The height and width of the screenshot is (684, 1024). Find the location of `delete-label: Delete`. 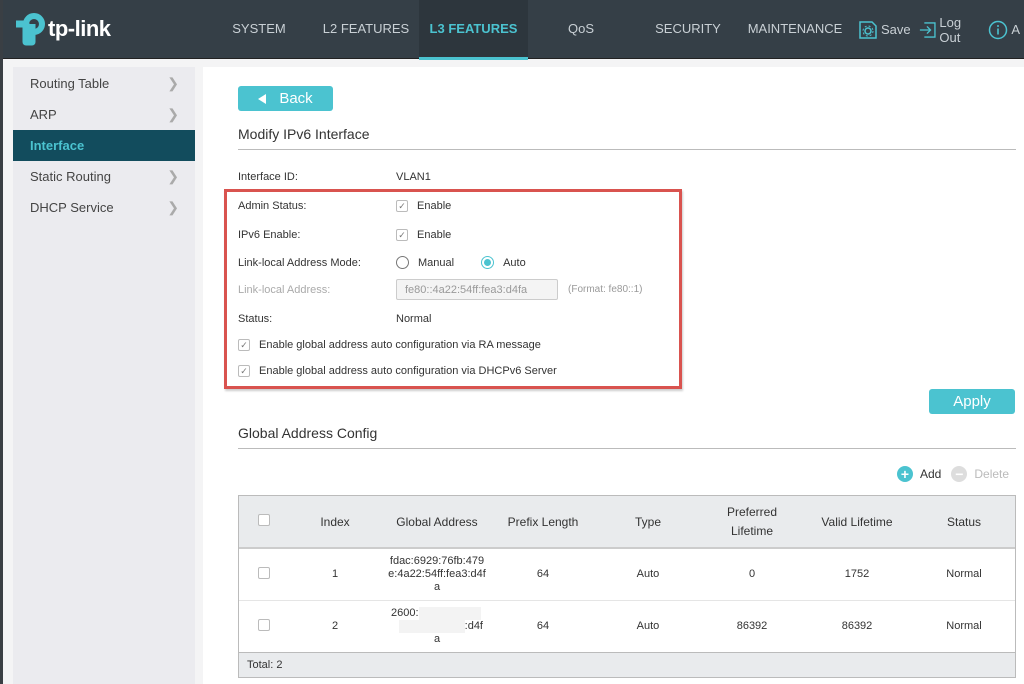

delete-label: Delete is located at coordinates (992, 474).